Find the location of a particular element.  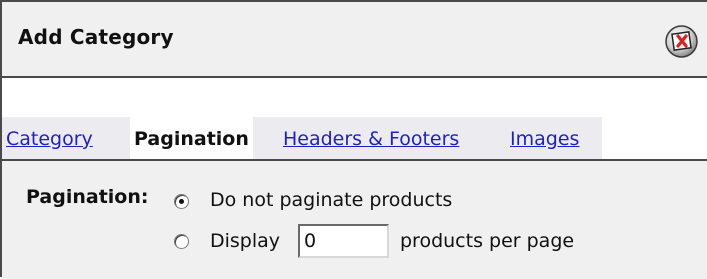

tab-pagination: Pagination is located at coordinates (191, 138).